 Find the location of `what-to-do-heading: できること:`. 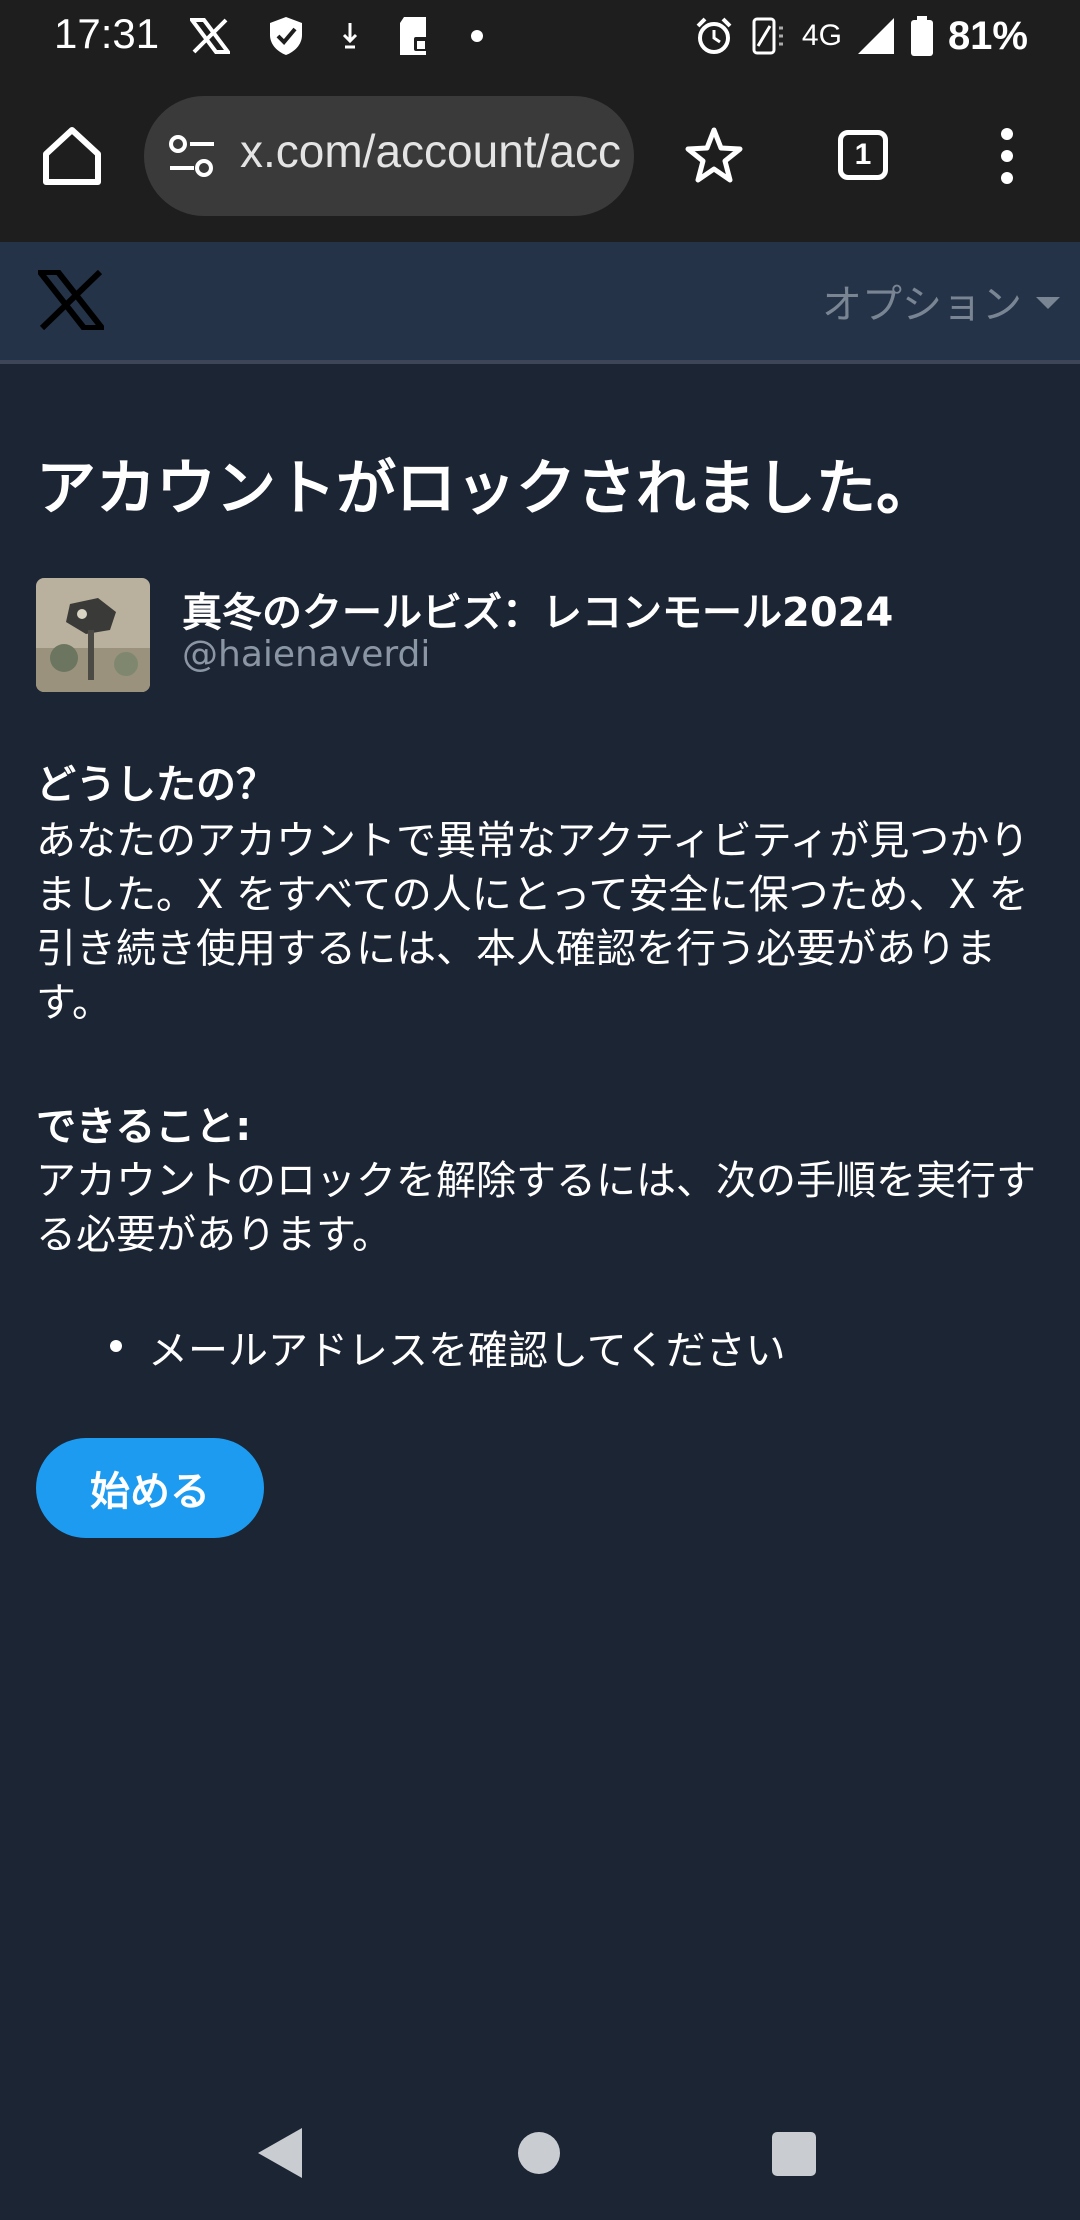

what-to-do-heading: できること: is located at coordinates (144, 1127).